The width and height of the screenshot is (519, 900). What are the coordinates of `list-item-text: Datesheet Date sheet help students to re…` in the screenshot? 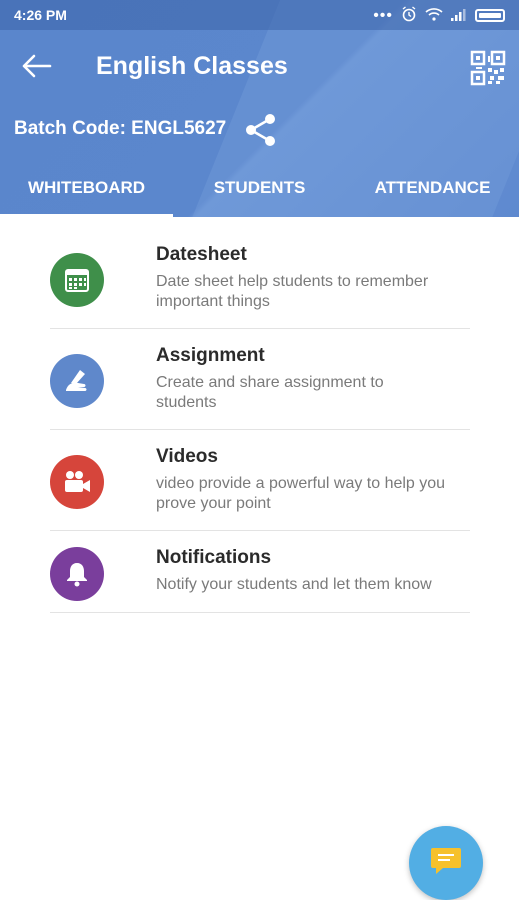 It's located at (316, 278).